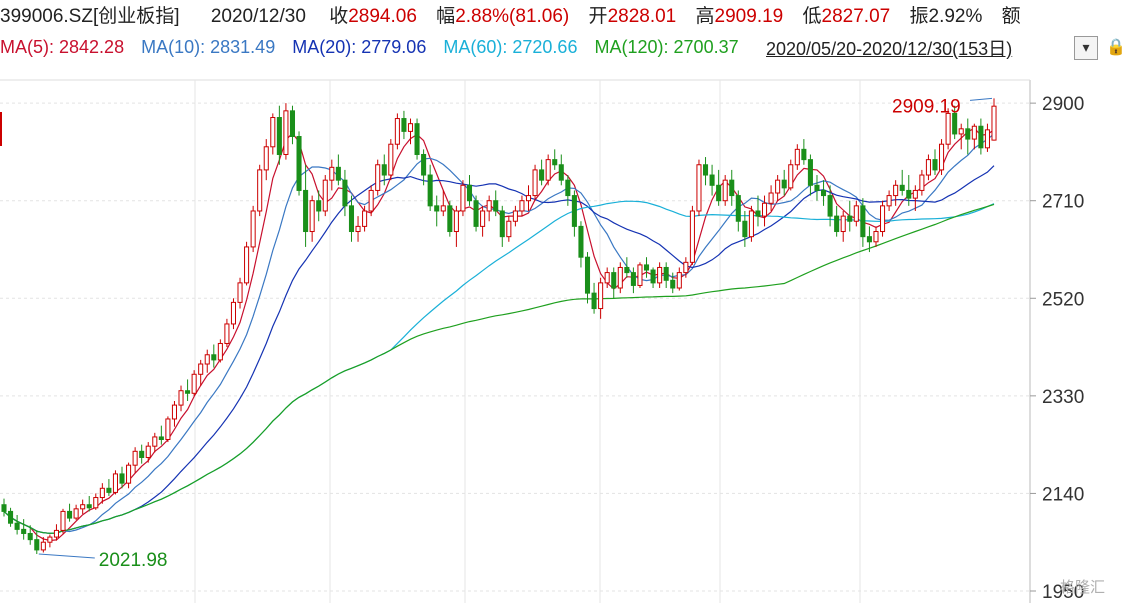 This screenshot has width=1138, height=603. Describe the element at coordinates (631, 47) in the screenshot. I see `ma120-label: MA(120):` at that location.